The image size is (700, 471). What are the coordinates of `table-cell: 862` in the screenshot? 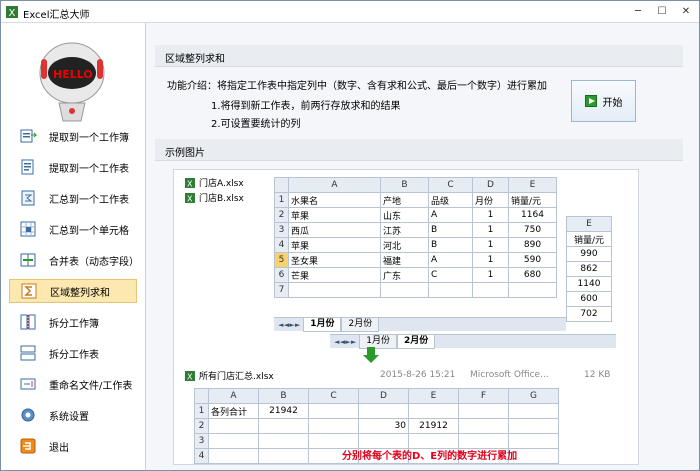 It's located at (589, 269).